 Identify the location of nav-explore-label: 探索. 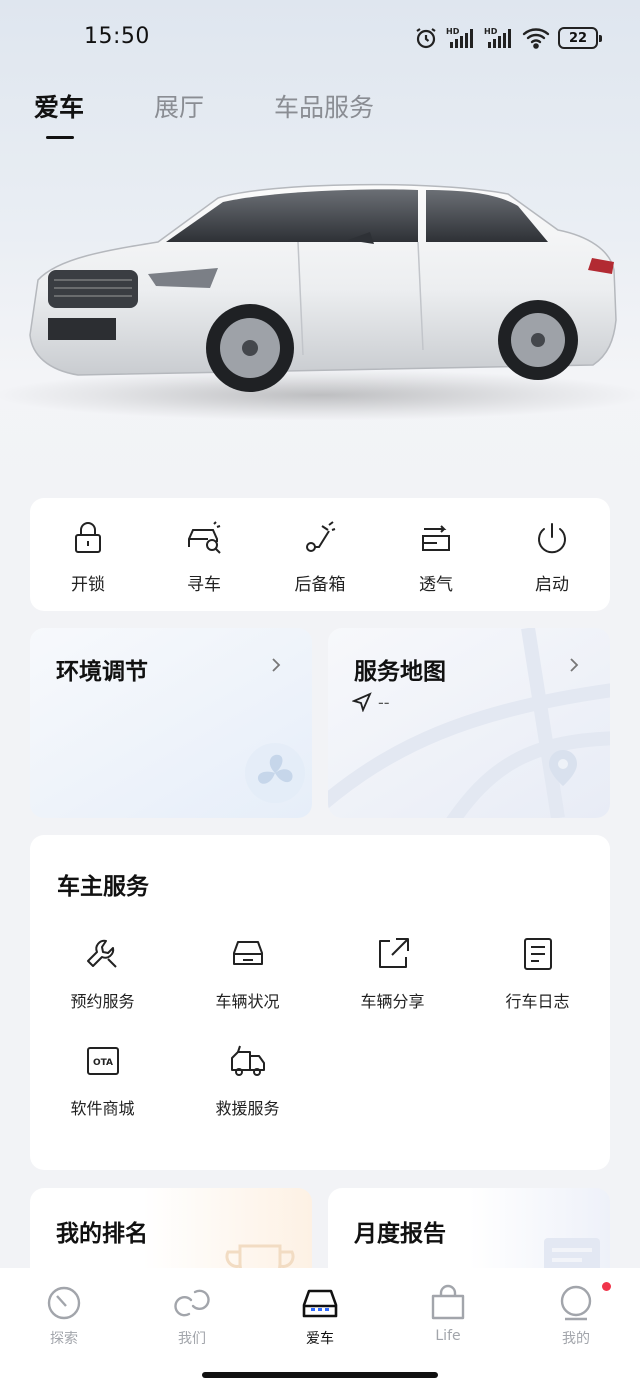
(64, 1339).